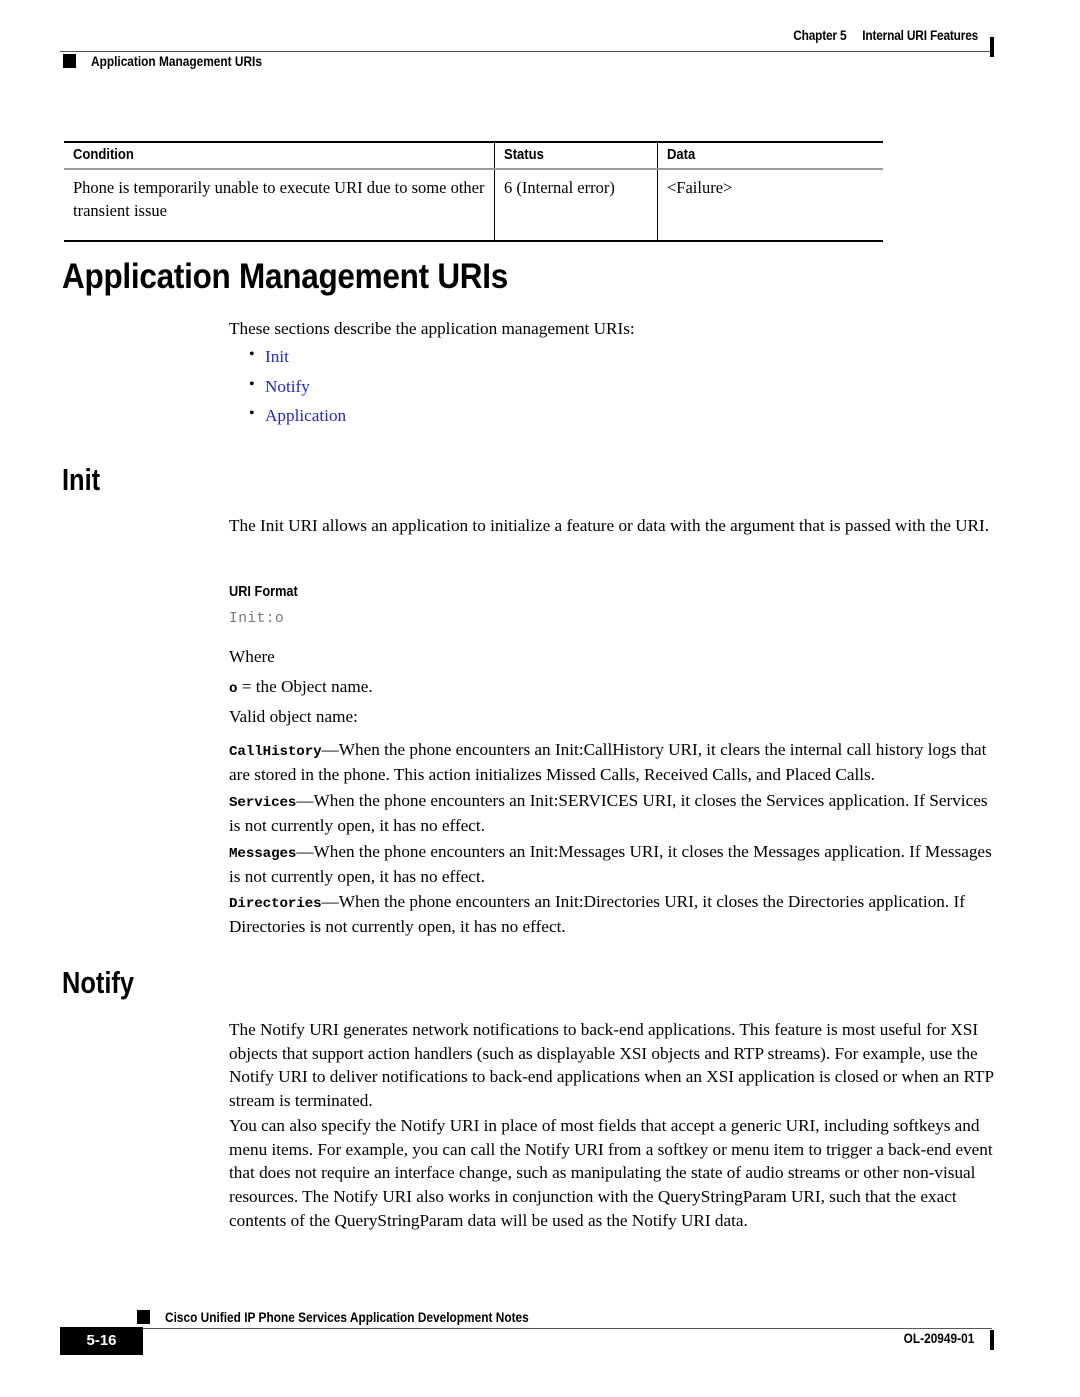  Describe the element at coordinates (263, 592) in the screenshot. I see `init-uri-format-label: URI Format` at that location.